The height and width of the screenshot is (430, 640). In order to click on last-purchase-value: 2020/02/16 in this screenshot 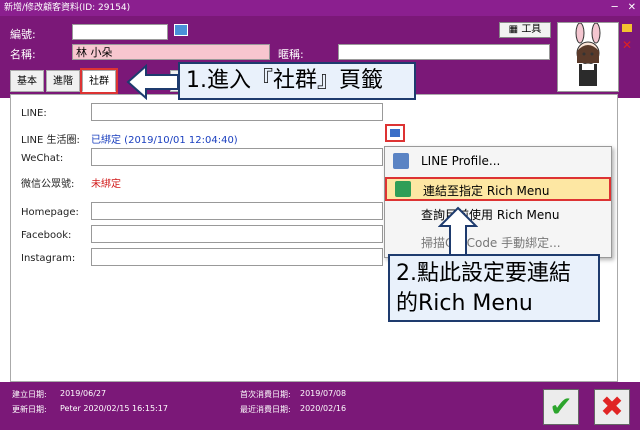, I will do `click(323, 408)`.